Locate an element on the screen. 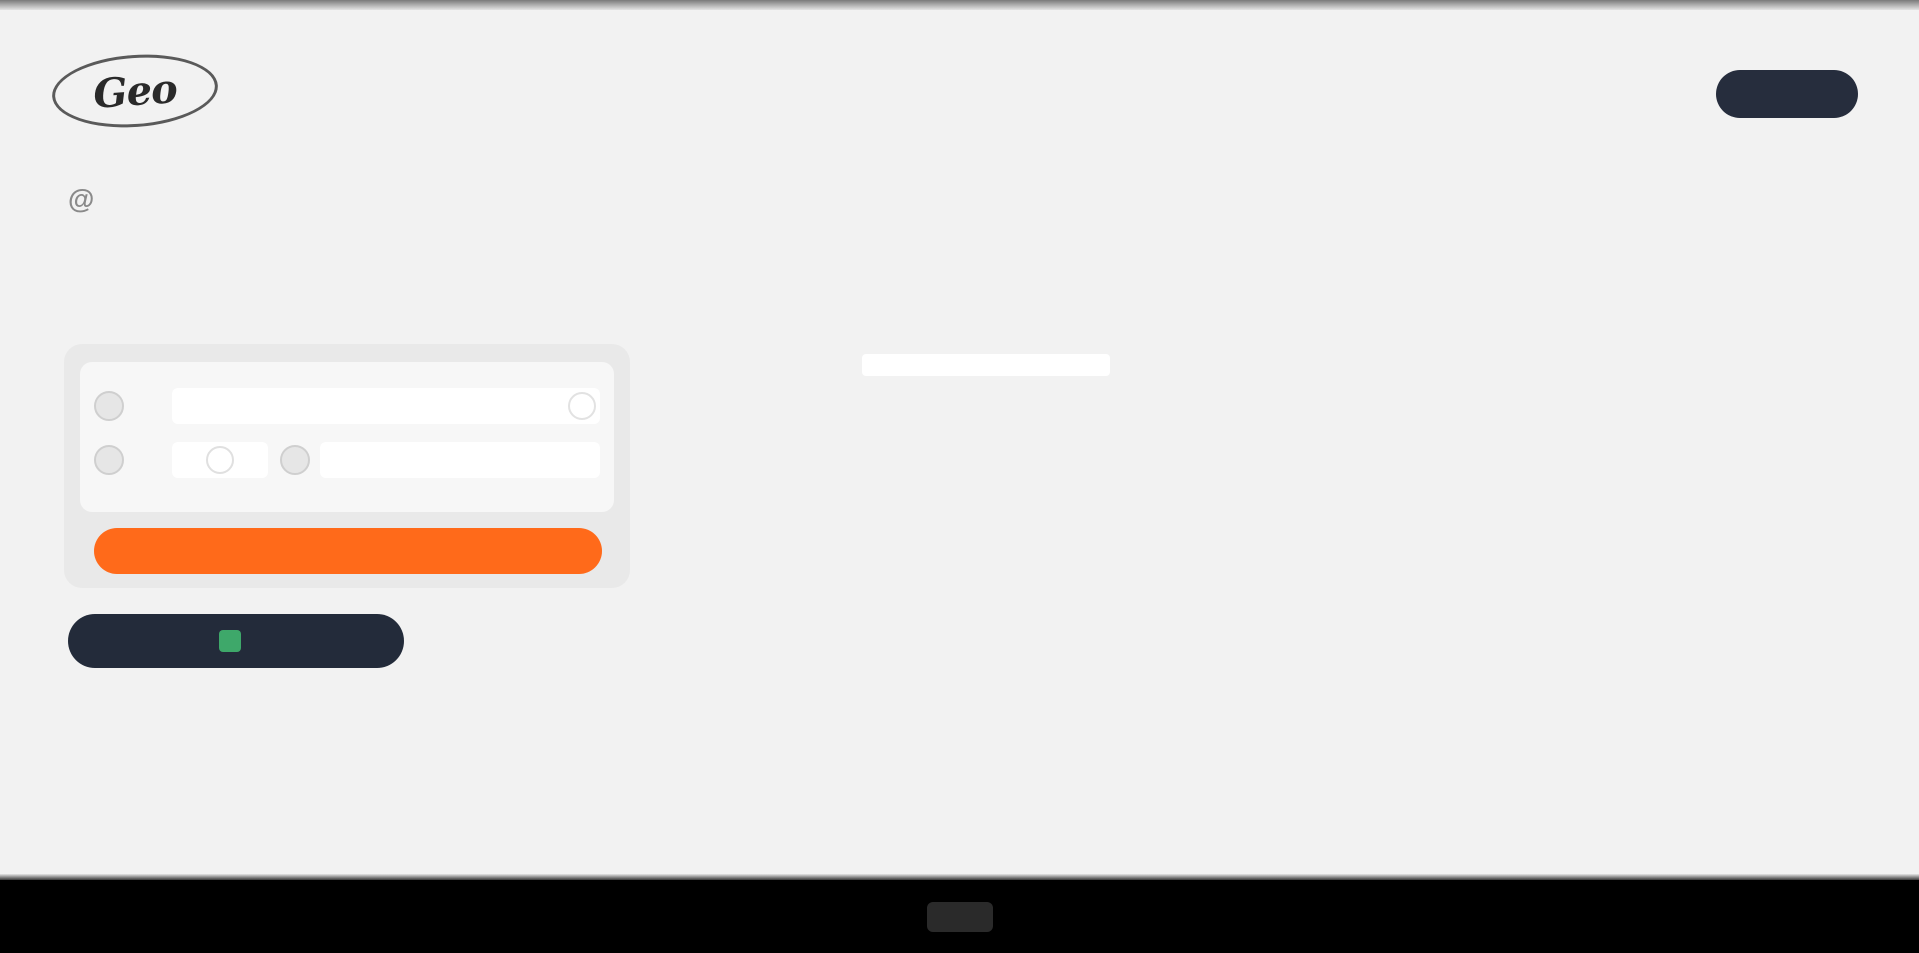  side-field is located at coordinates (886, 365).